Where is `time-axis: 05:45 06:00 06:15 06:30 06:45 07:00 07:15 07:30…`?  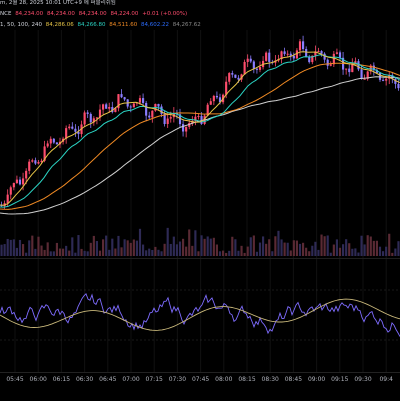 time-axis: 05:45 06:00 06:15 06:30 06:45 07:00 07:15 07:30… is located at coordinates (200, 386).